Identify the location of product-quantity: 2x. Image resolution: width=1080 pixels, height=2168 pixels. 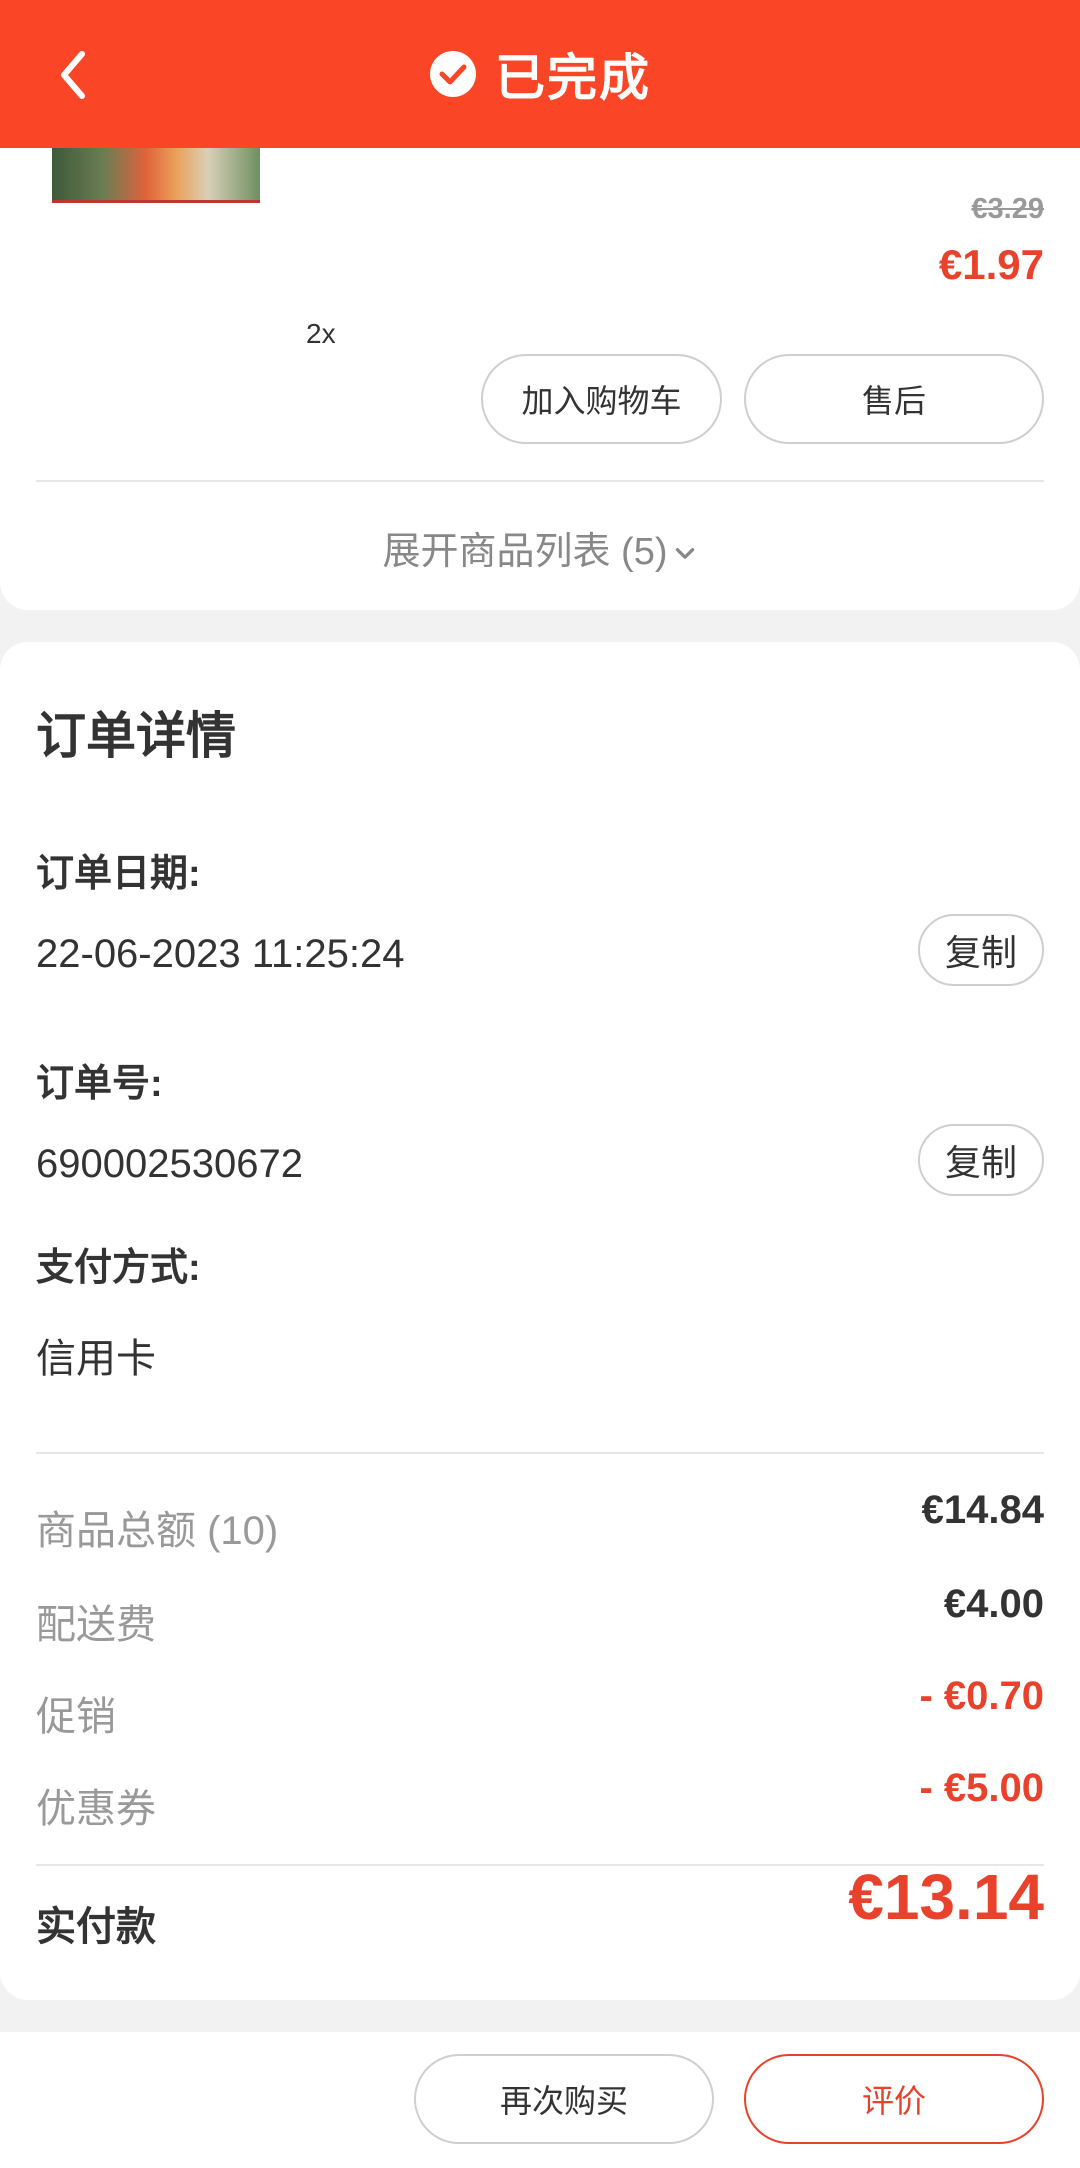
(321, 333).